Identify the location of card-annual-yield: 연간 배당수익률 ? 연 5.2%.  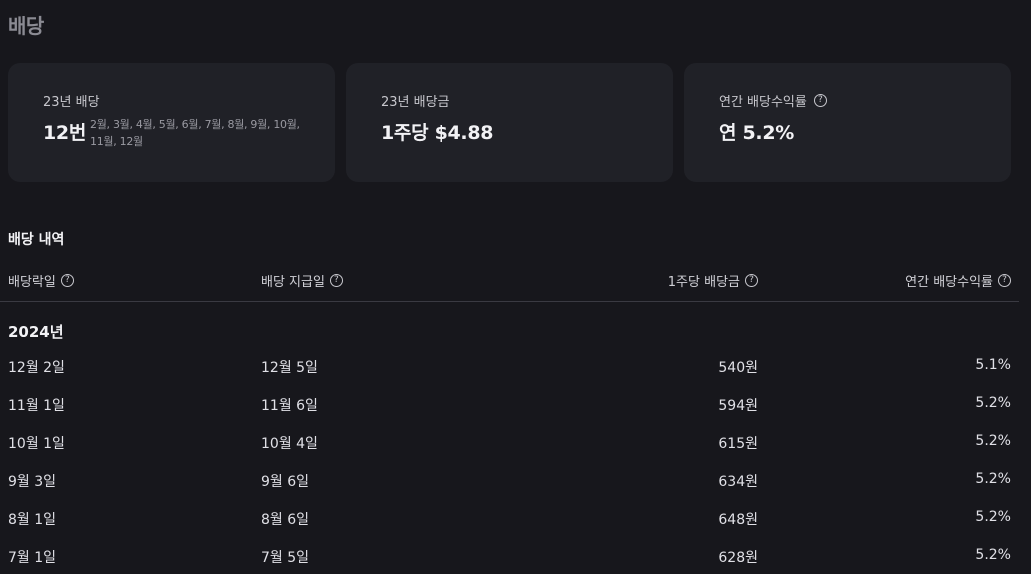
(847, 122).